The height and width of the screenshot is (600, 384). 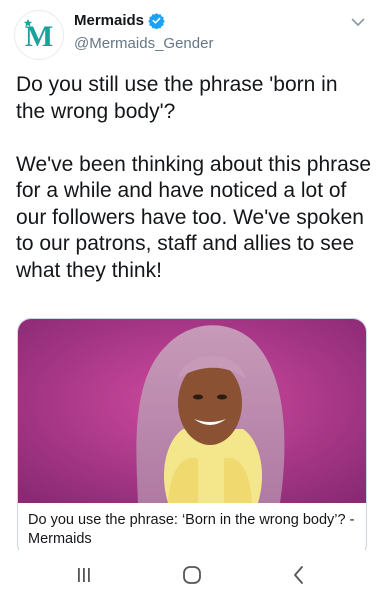 I want to click on mermaids-logo-icon: M, so click(x=38, y=36).